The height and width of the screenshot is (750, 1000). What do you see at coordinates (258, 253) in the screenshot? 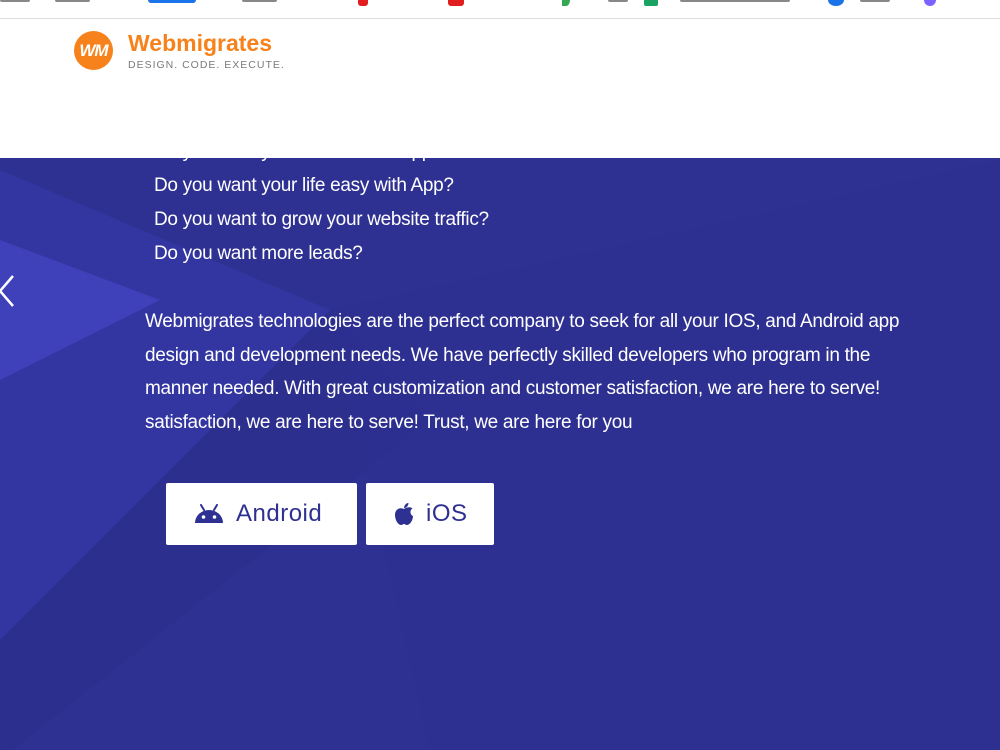
I see `question-line: Do you want more leads?` at bounding box center [258, 253].